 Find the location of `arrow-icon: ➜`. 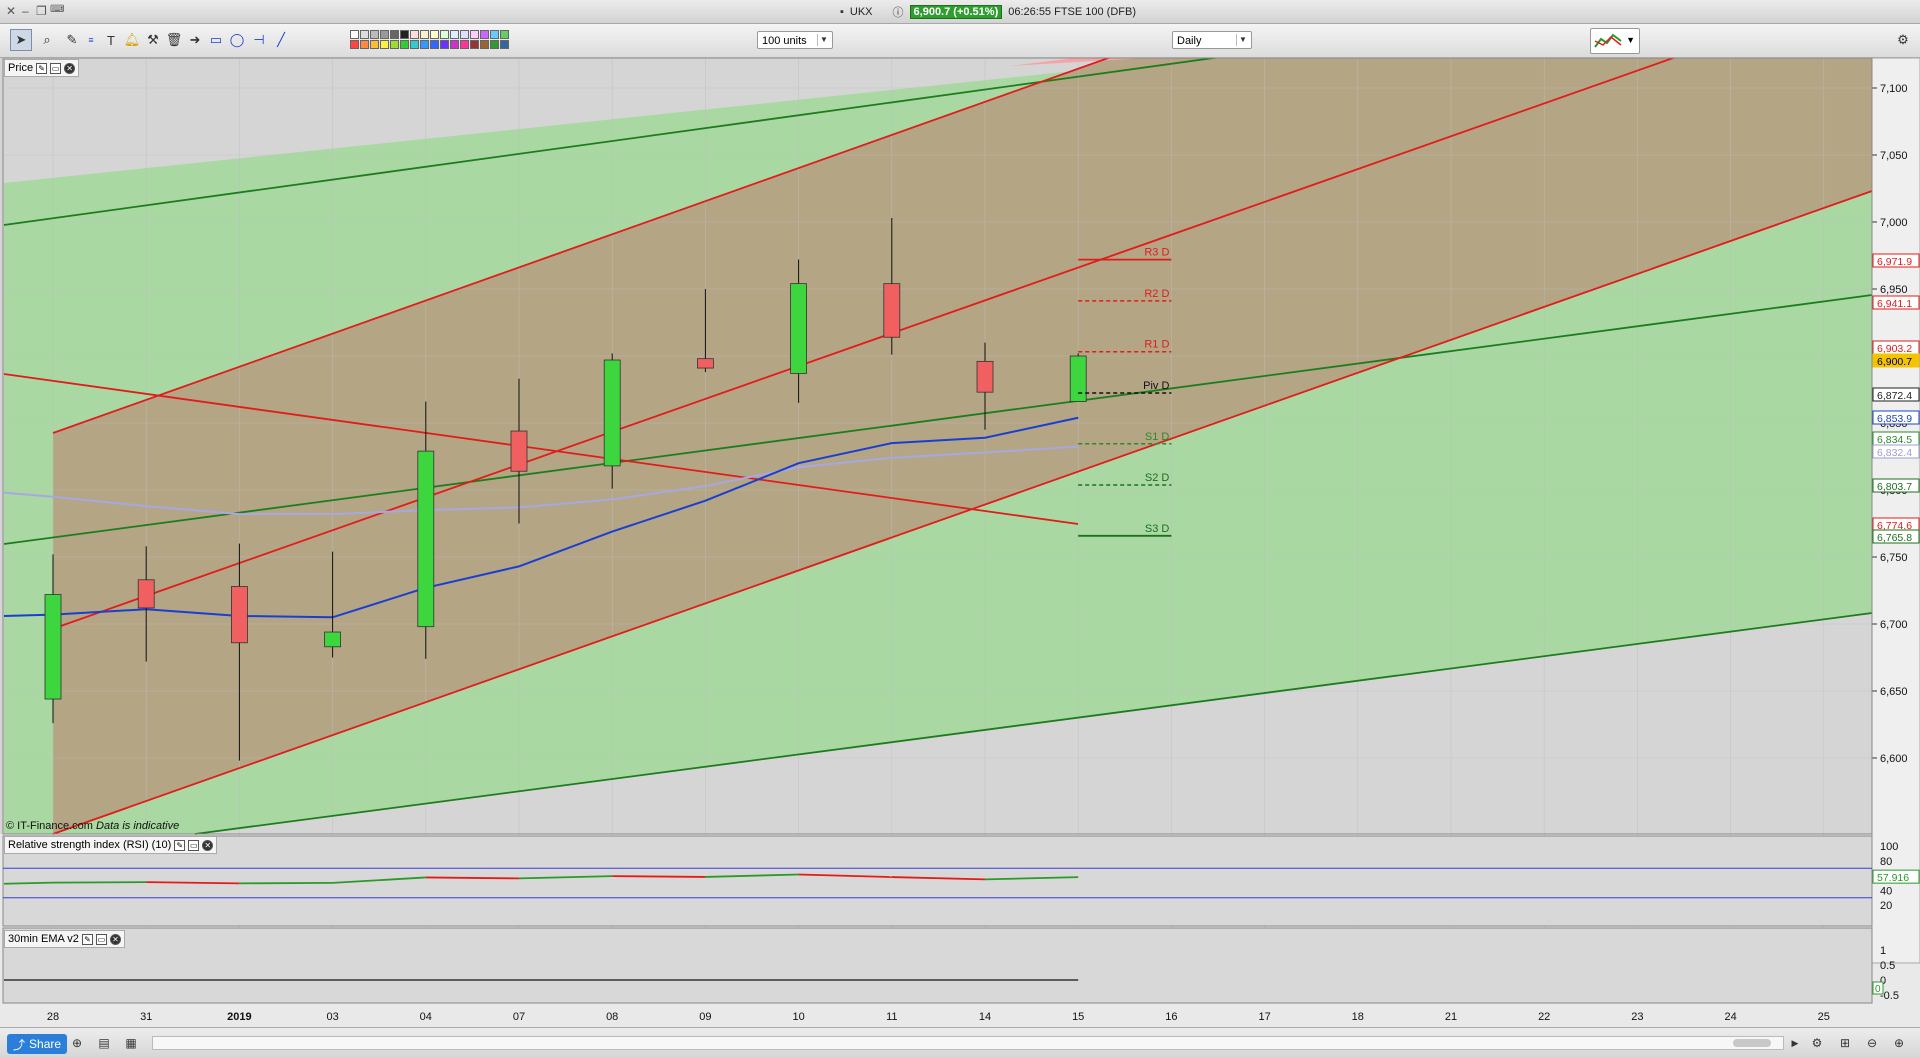

arrow-icon: ➜ is located at coordinates (195, 40).